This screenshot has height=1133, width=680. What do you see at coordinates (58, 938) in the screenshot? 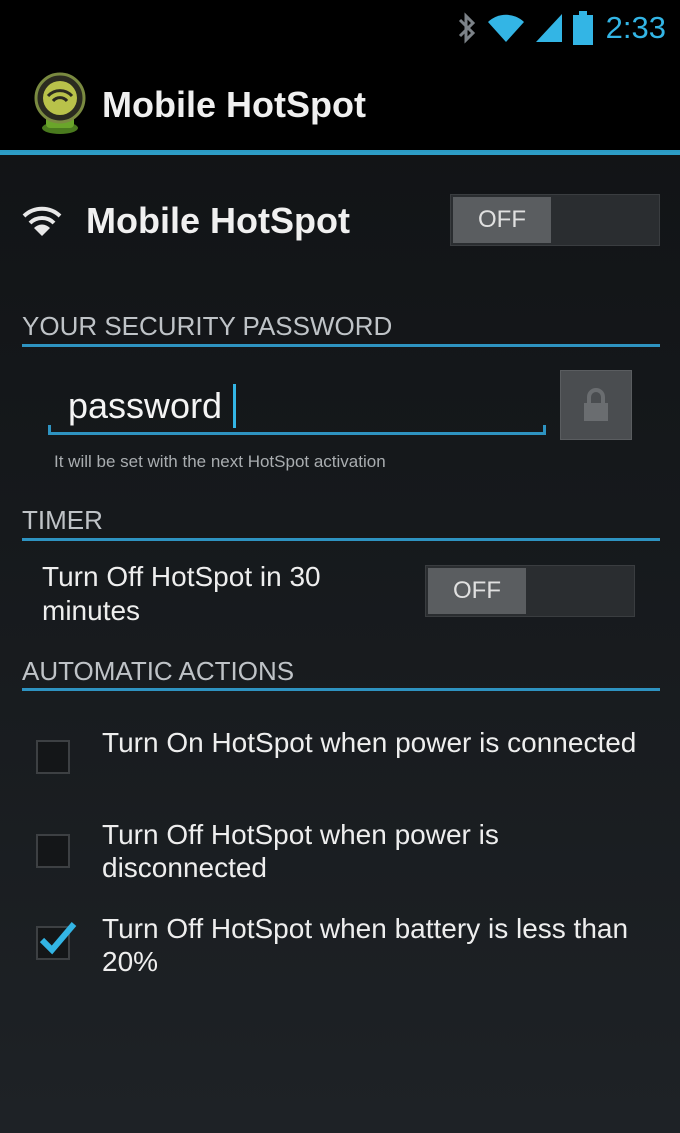
I see `checkmark-icon` at bounding box center [58, 938].